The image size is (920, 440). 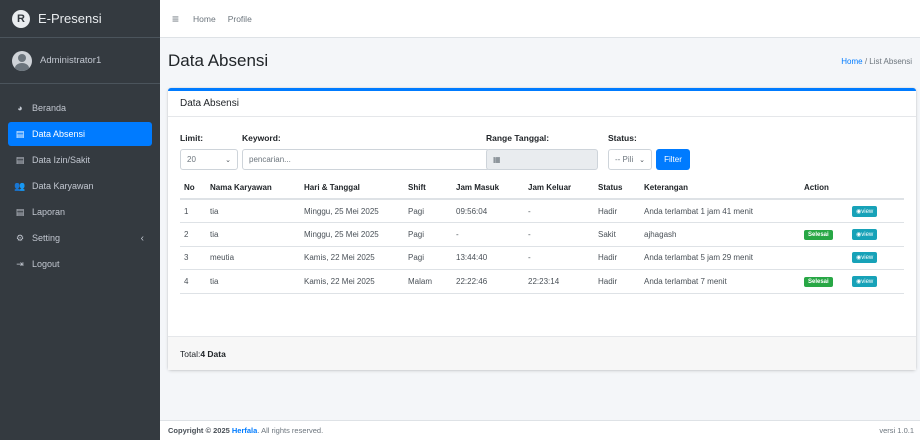 I want to click on limit-label: Limit:, so click(x=192, y=138).